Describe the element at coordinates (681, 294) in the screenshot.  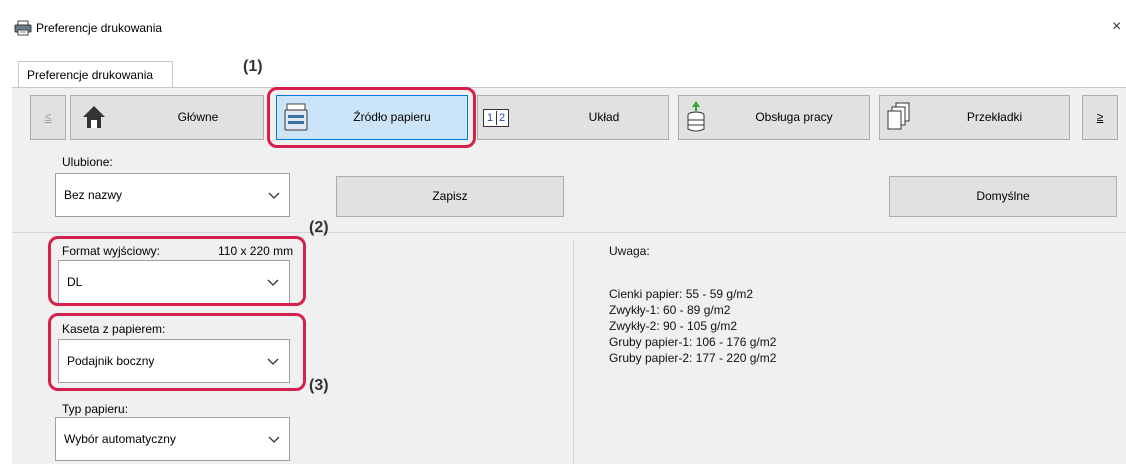
I see `note-line: Cienki papier: 55 - 59 g/m2` at that location.